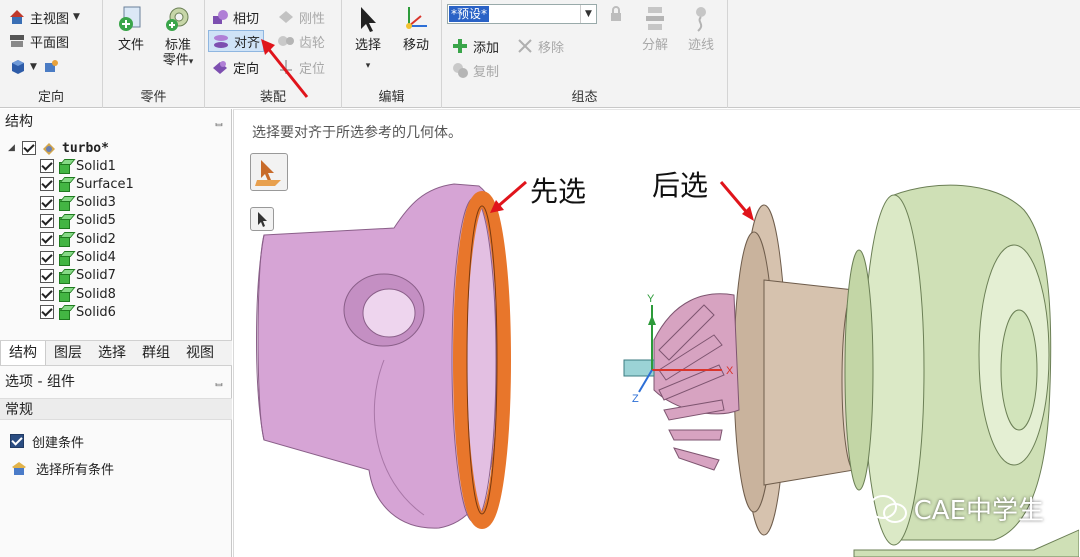 The image size is (1080, 557). Describe the element at coordinates (116, 382) in the screenshot. I see `options-panel-header: 选项 - 组件 ᆸ` at that location.